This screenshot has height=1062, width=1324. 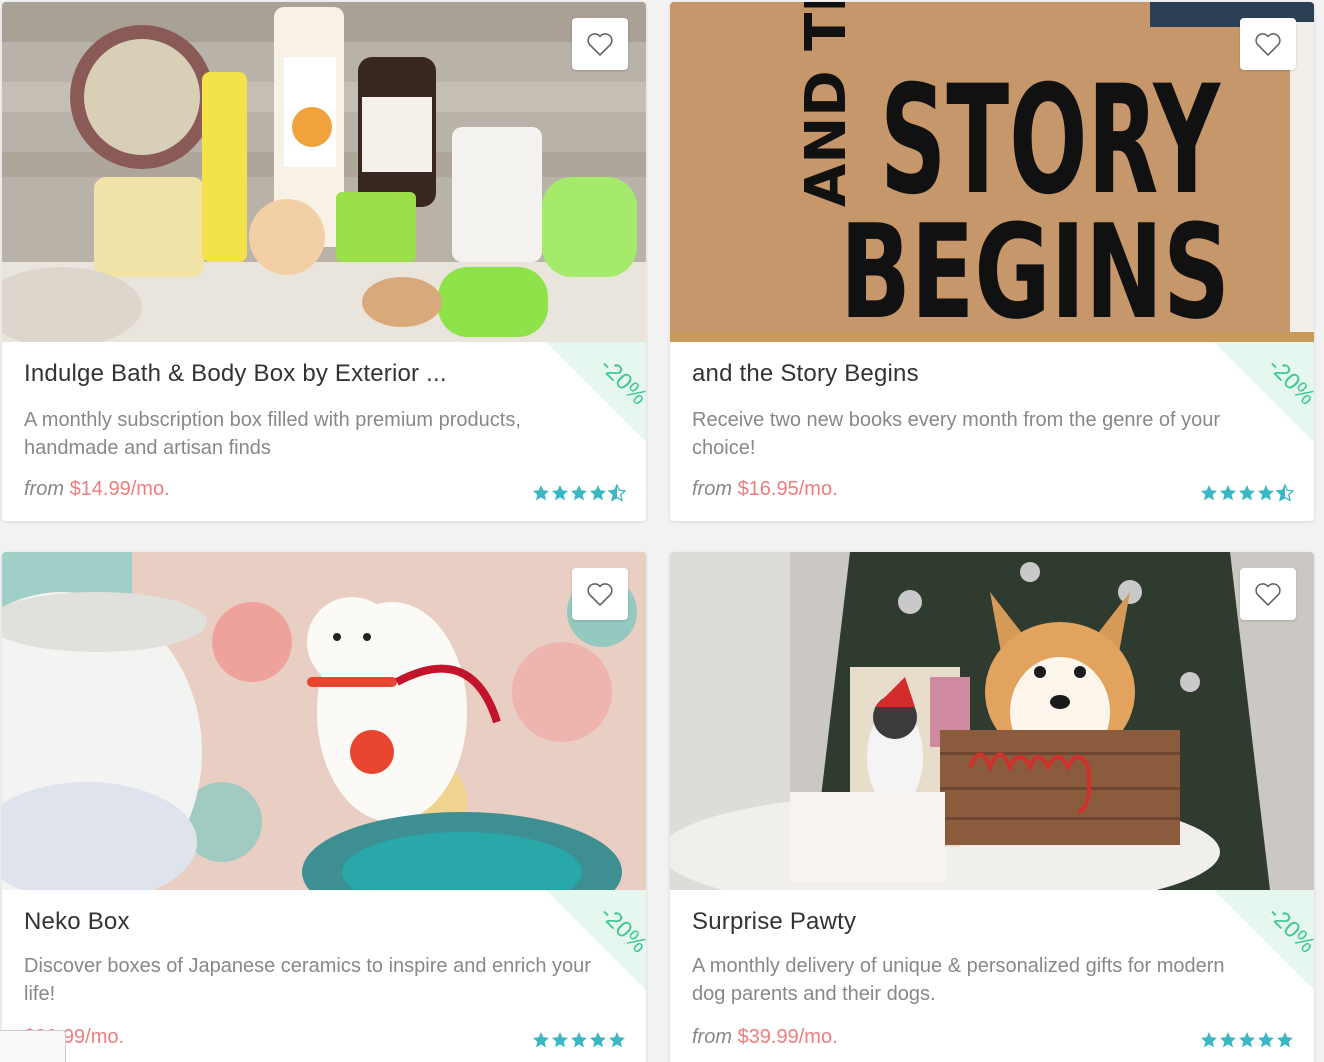 What do you see at coordinates (826, 104) in the screenshot?
I see `svg-text: AND THE` at bounding box center [826, 104].